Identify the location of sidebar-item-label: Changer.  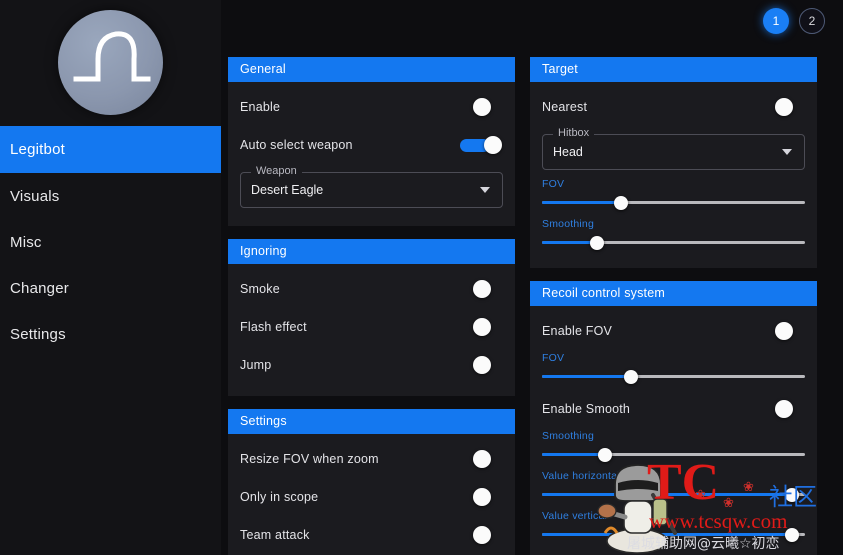
(39, 288).